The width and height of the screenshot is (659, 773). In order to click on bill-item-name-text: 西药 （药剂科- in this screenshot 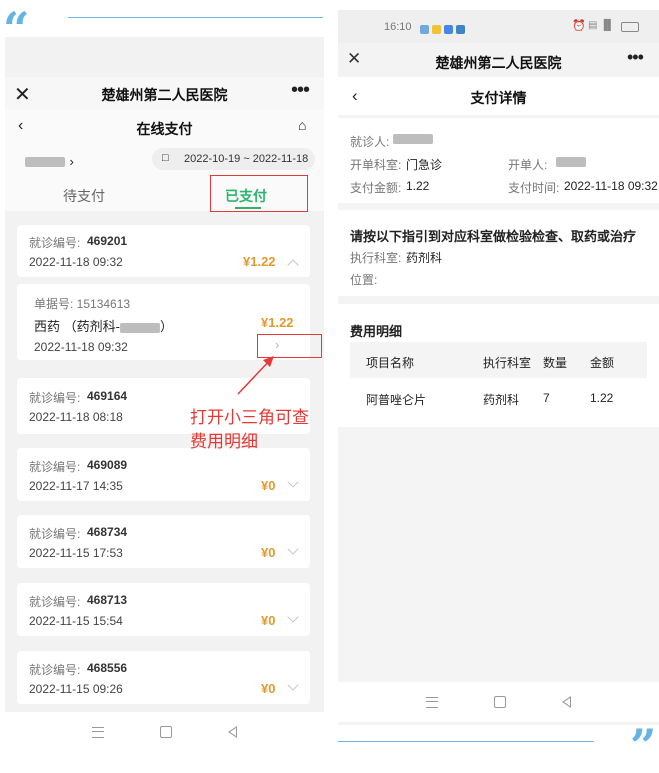, I will do `click(77, 326)`.